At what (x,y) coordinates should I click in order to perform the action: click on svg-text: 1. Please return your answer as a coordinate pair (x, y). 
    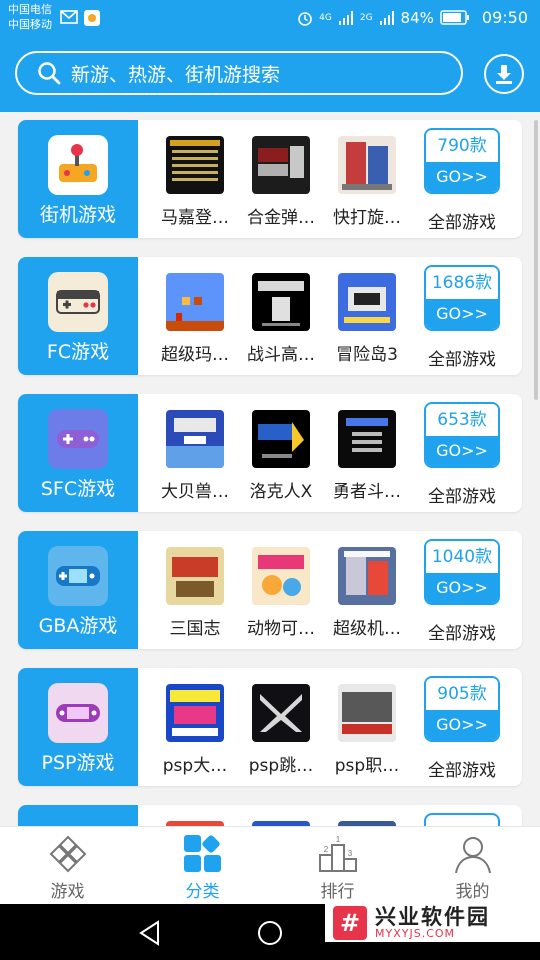
    Looking at the image, I should click on (338, 839).